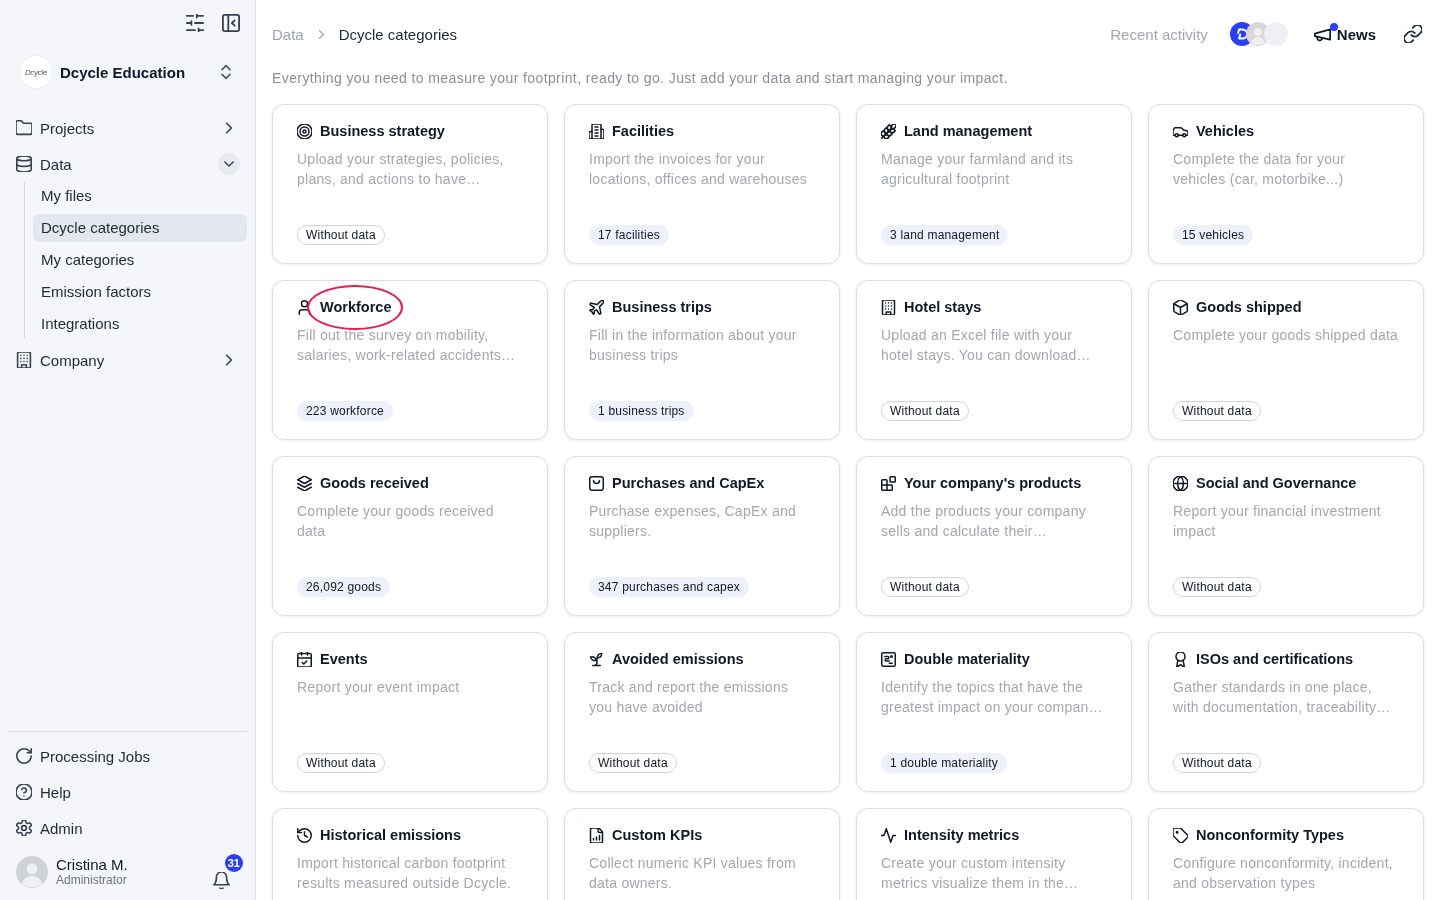  I want to click on nav-item: Admin, so click(127, 828).